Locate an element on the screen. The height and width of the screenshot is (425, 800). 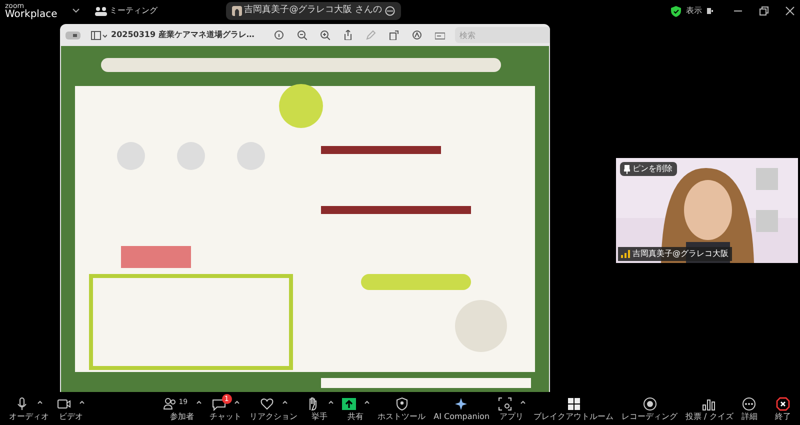
grid-icon is located at coordinates (573, 403).